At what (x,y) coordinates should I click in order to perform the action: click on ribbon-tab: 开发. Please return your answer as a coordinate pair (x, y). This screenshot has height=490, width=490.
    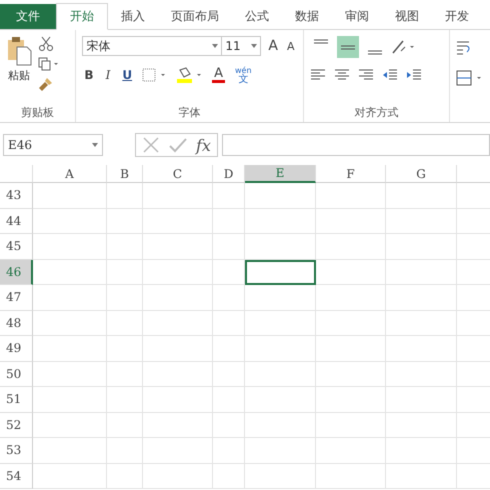
    Looking at the image, I should click on (457, 16).